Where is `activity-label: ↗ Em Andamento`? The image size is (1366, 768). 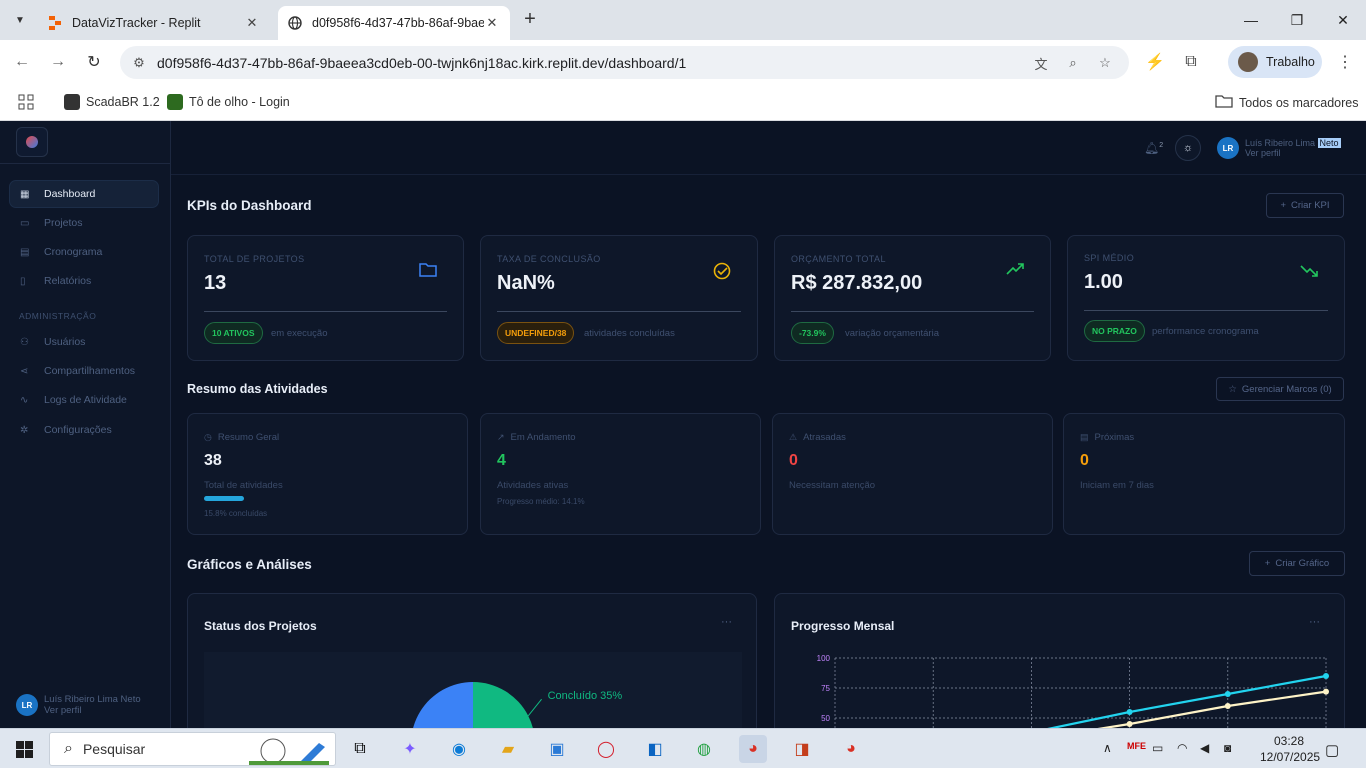 activity-label: ↗ Em Andamento is located at coordinates (536, 437).